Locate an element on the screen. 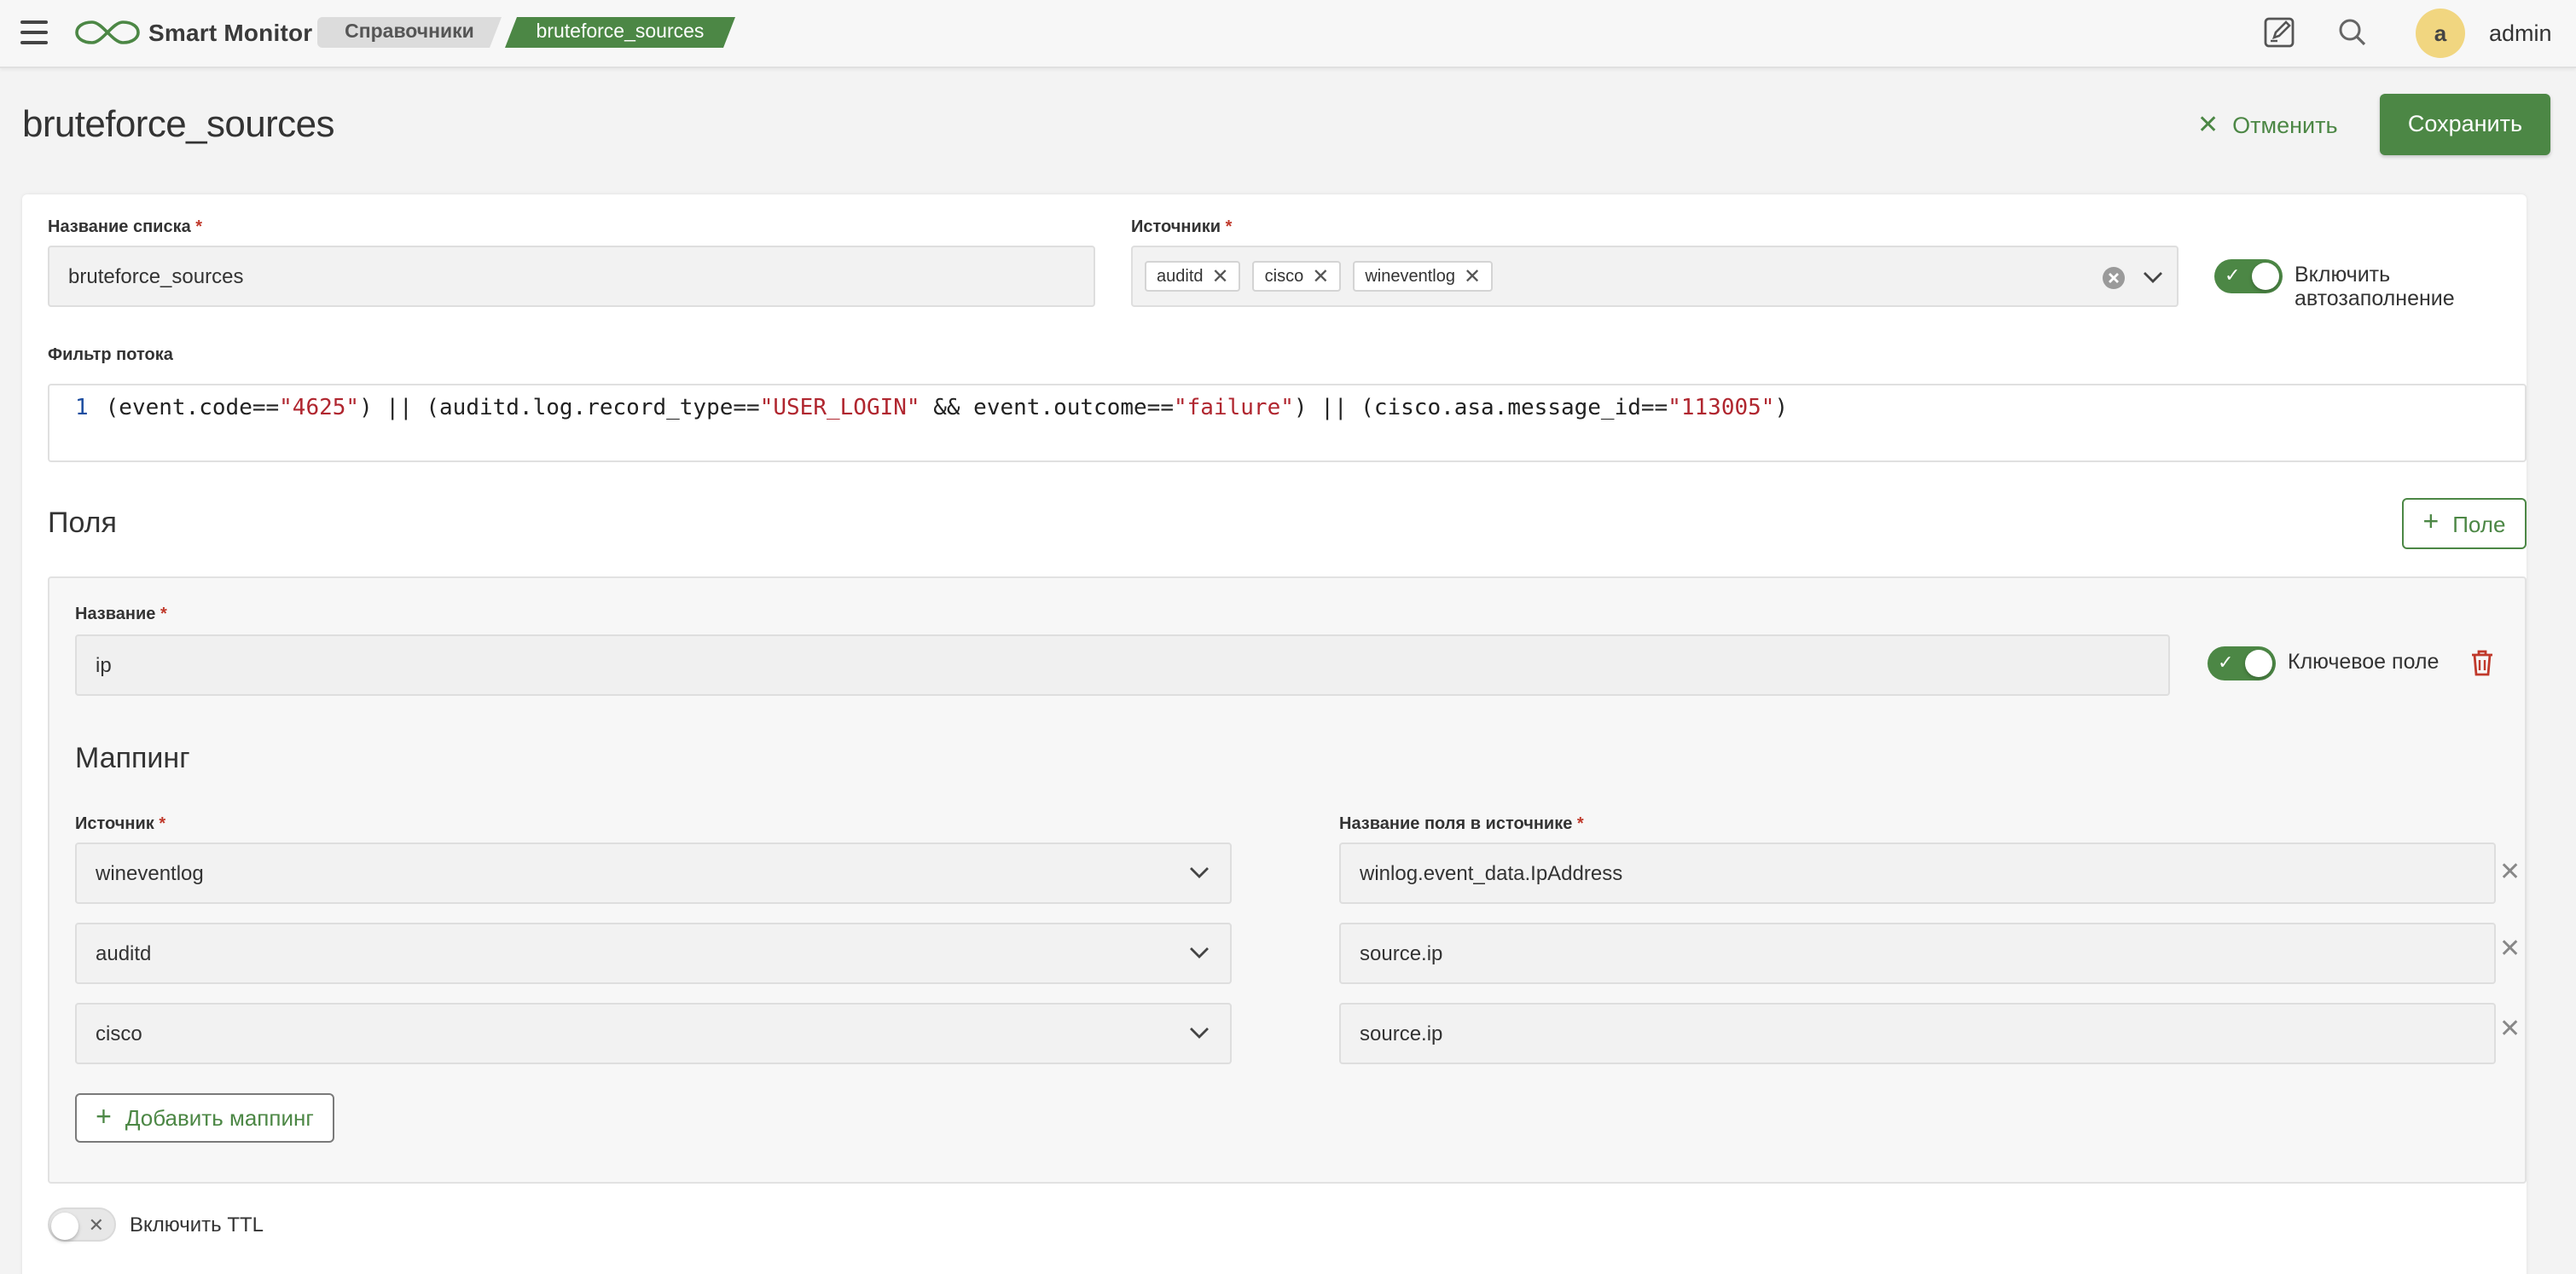 The width and height of the screenshot is (2576, 1274). list-name-label: Название списка * is located at coordinates (125, 227).